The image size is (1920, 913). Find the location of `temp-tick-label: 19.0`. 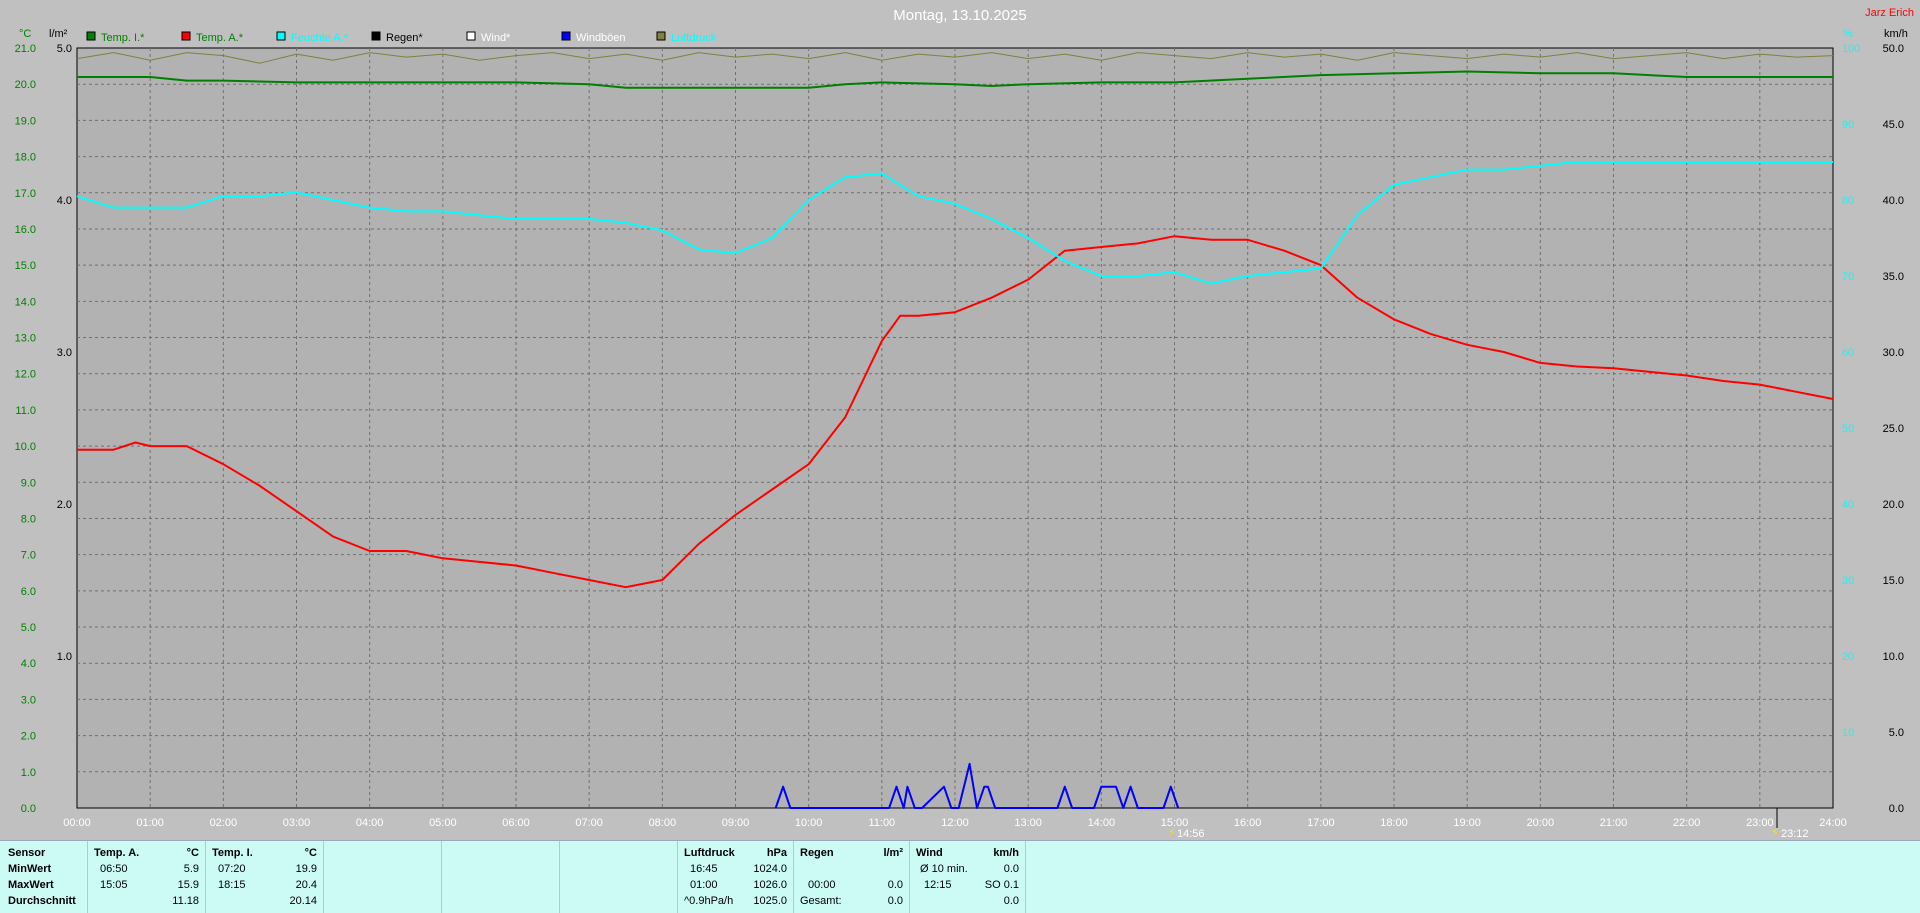

temp-tick-label: 19.0 is located at coordinates (25, 121).